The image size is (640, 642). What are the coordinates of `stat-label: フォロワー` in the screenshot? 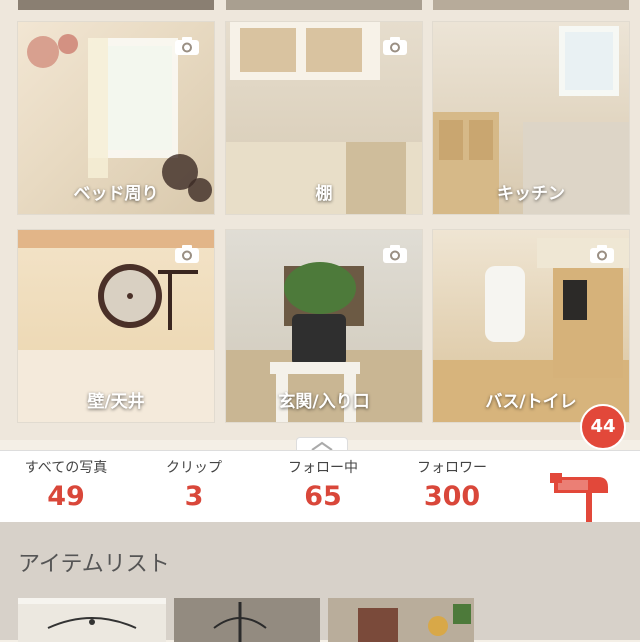 It's located at (452, 468).